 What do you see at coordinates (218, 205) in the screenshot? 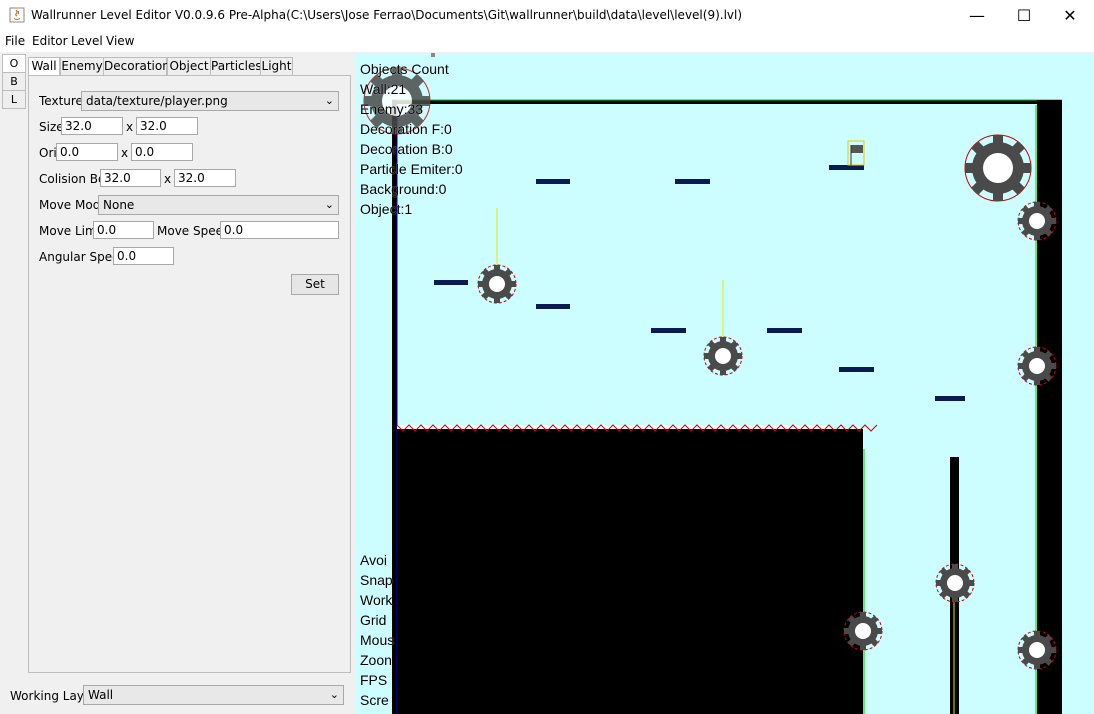
I see `move-mode-select: None ⌄` at bounding box center [218, 205].